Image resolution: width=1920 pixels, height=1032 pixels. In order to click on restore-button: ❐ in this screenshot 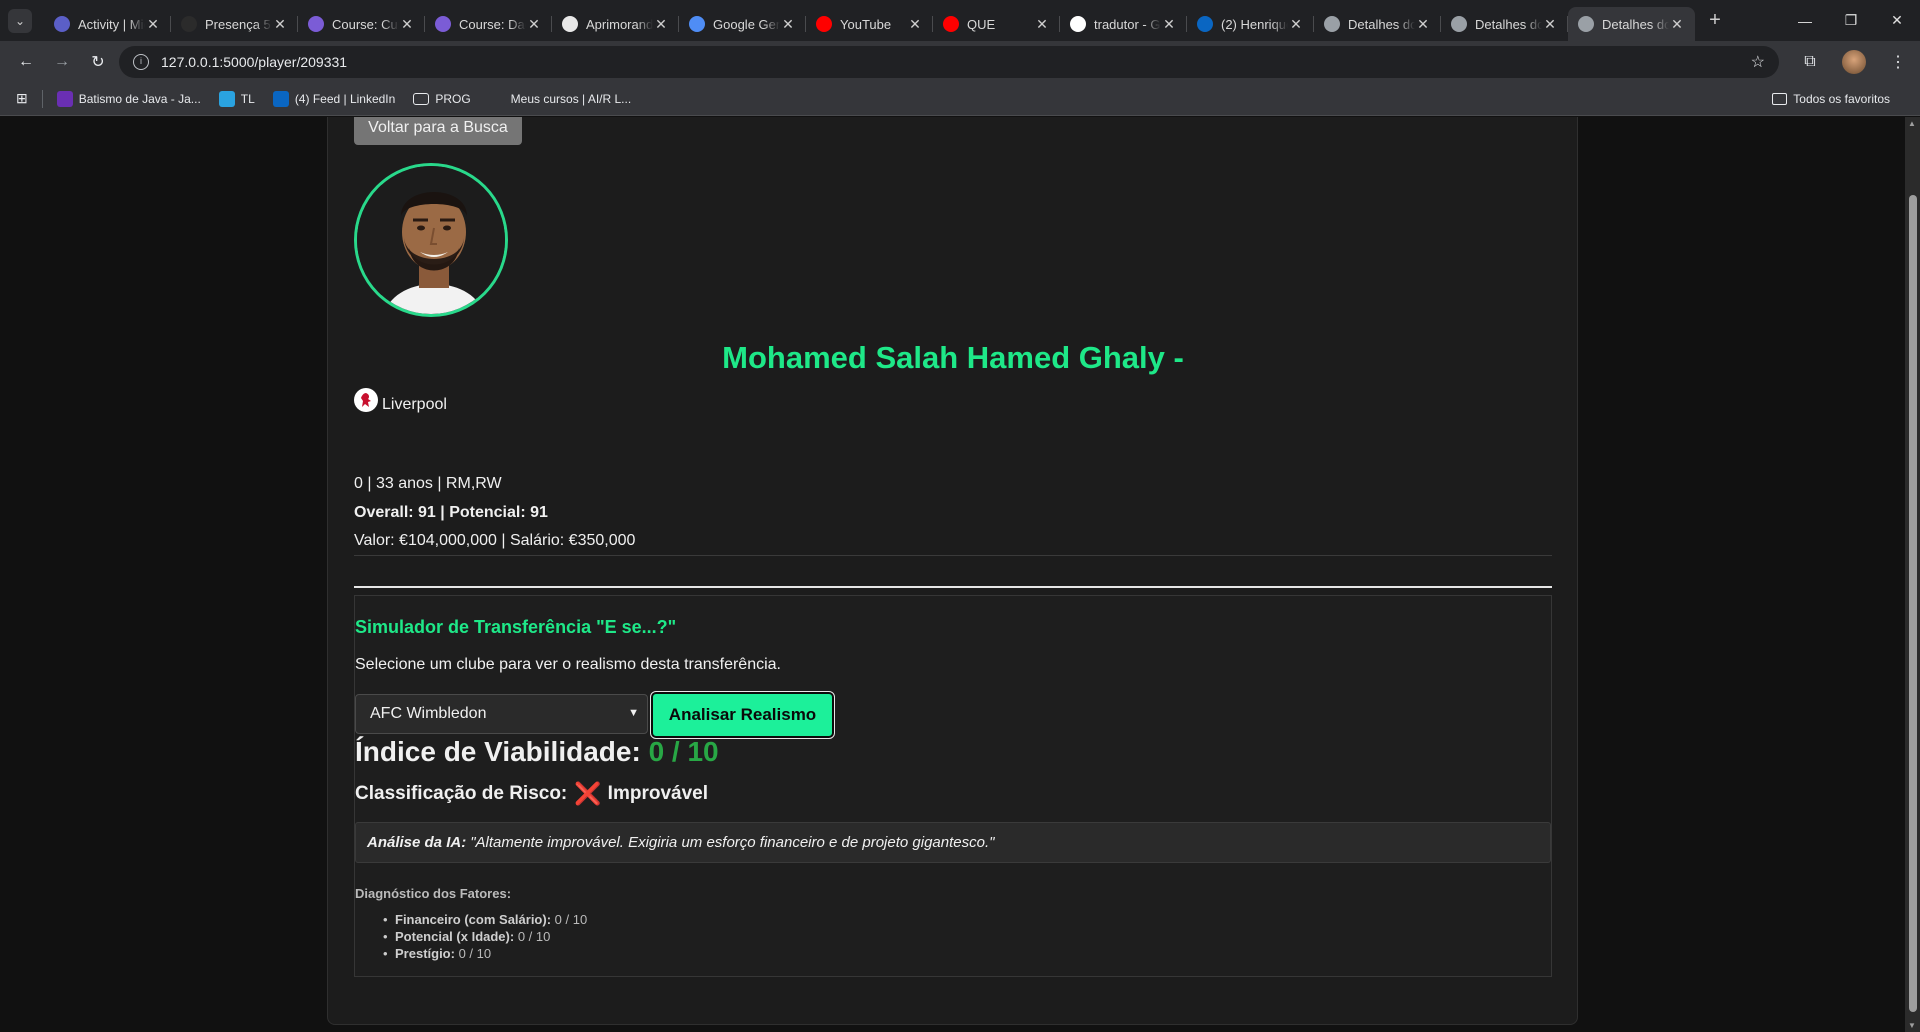, I will do `click(1851, 20)`.